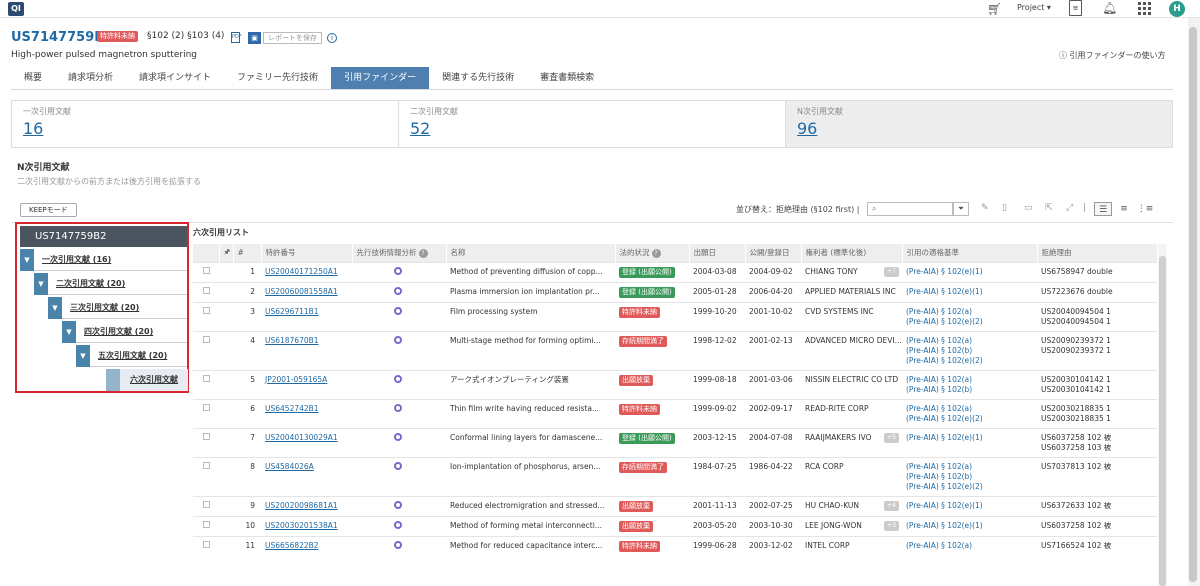 The width and height of the screenshot is (1200, 586). I want to click on avatar: H, so click(1177, 9).